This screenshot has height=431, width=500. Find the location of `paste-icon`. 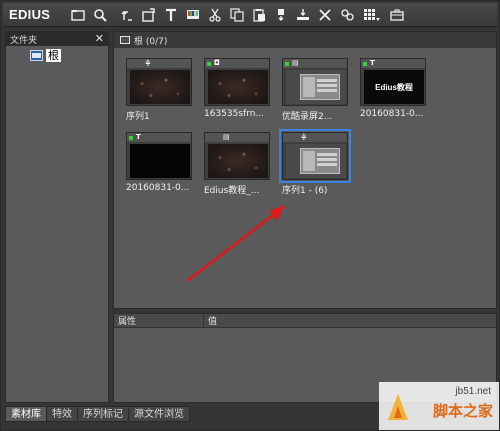

paste-icon is located at coordinates (259, 15).